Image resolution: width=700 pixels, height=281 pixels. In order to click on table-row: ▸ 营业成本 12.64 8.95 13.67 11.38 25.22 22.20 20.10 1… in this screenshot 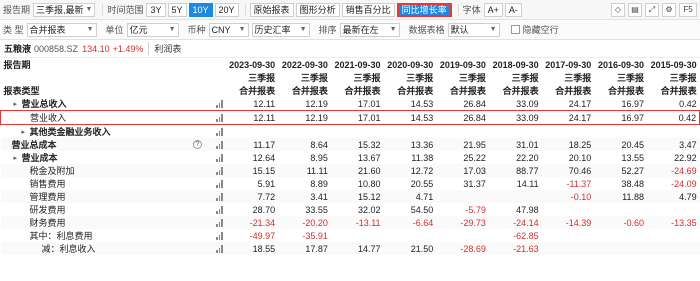, I will do `click(350, 157)`.